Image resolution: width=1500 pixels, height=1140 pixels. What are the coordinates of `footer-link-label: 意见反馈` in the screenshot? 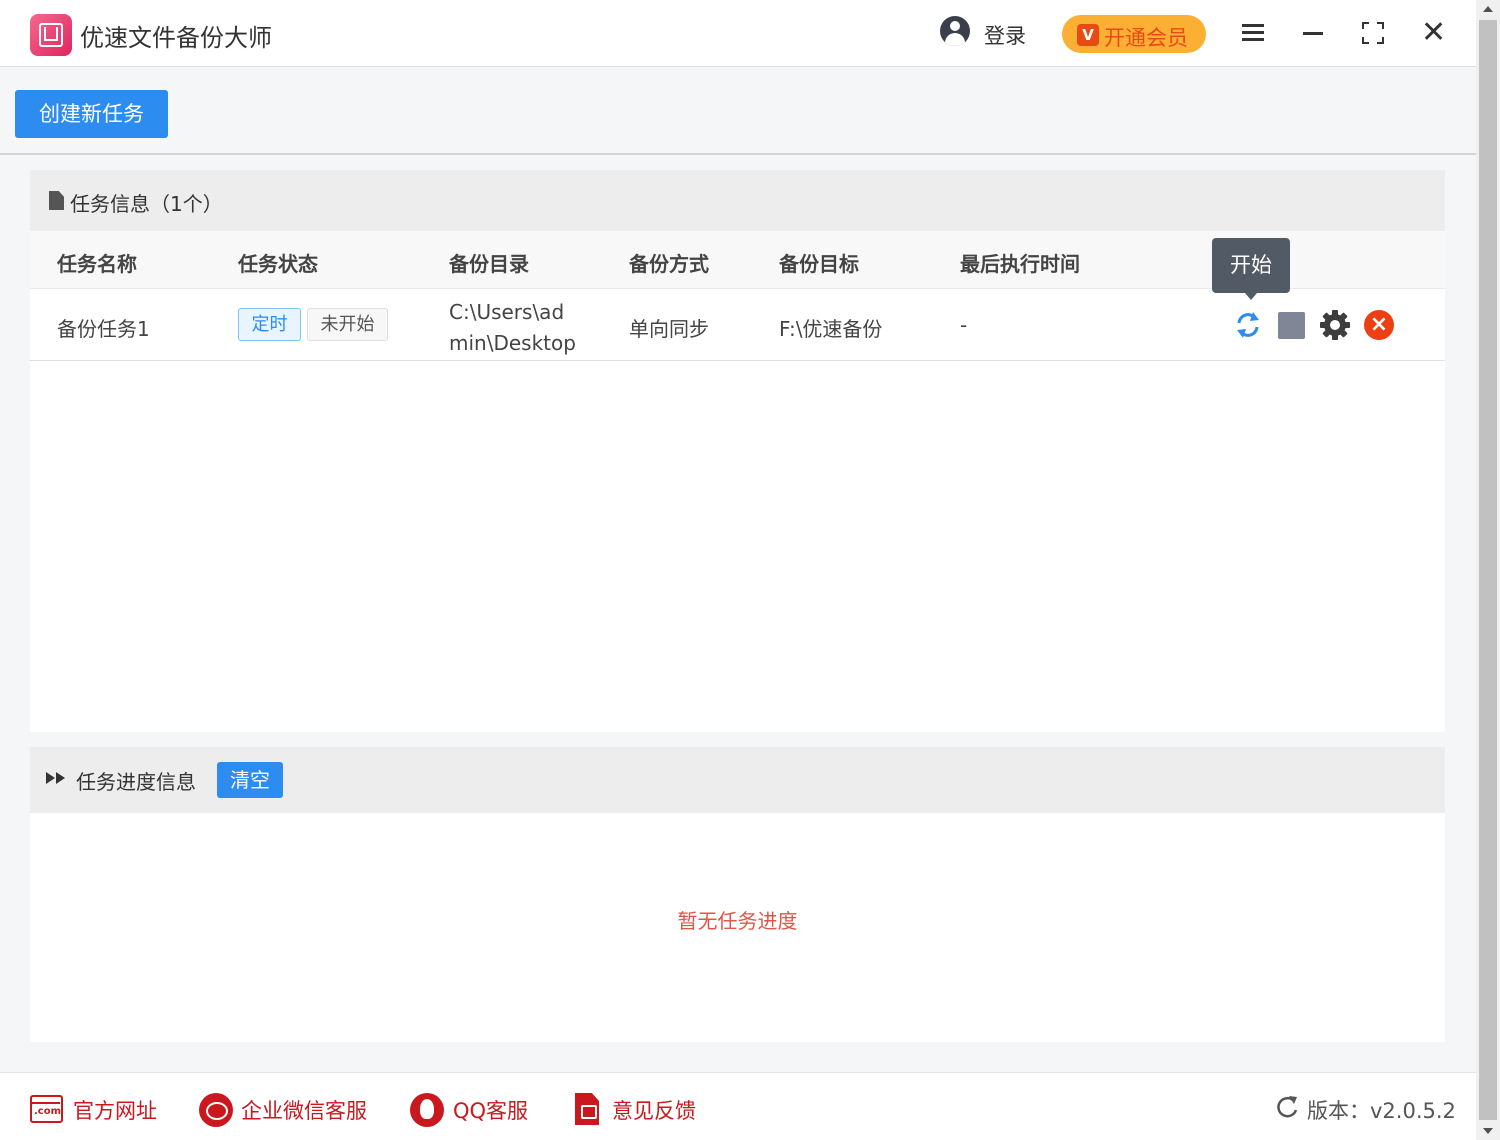 It's located at (654, 1111).